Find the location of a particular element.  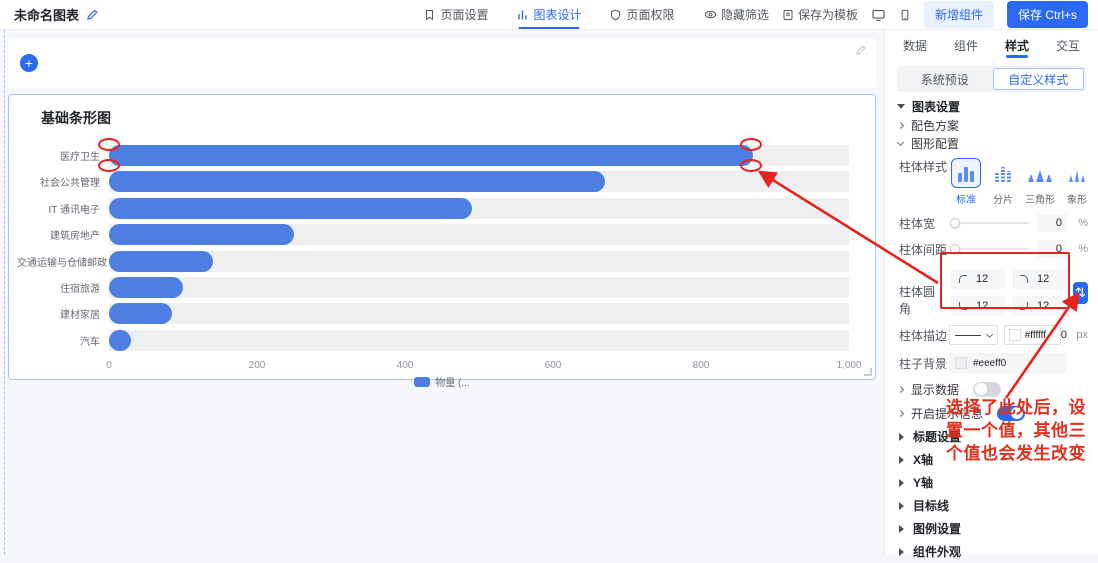

stroke-color-swatch is located at coordinates (1014, 335).